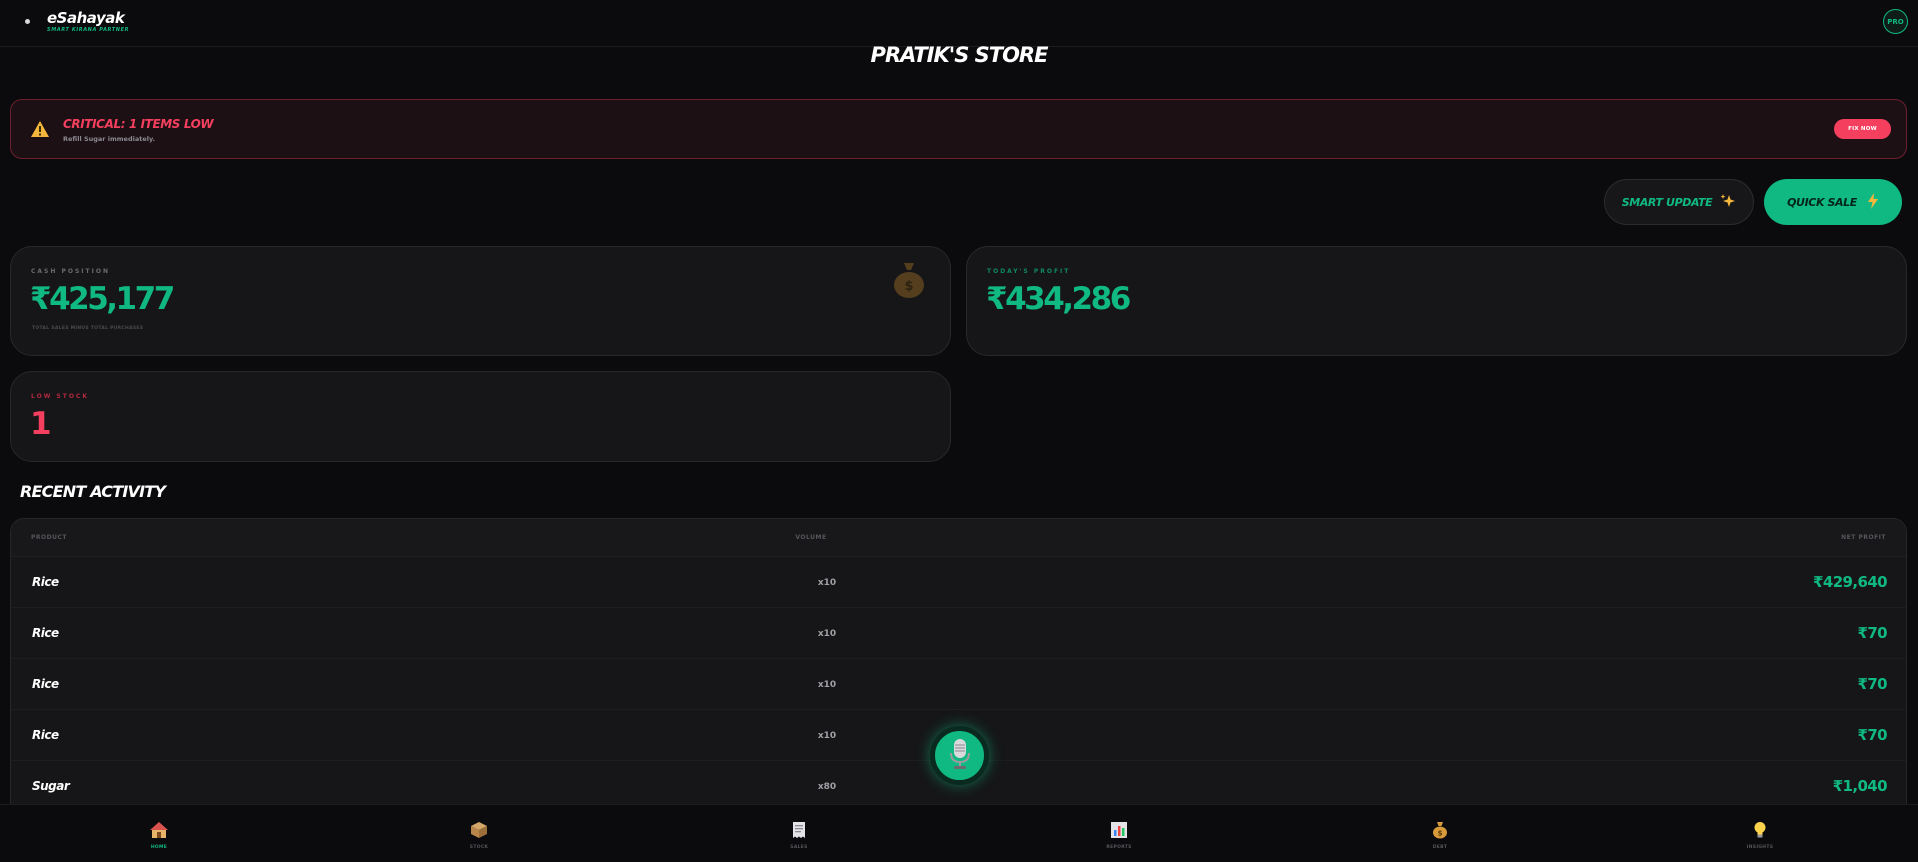  What do you see at coordinates (102, 299) in the screenshot?
I see `cash-position-value: ₹425,177` at bounding box center [102, 299].